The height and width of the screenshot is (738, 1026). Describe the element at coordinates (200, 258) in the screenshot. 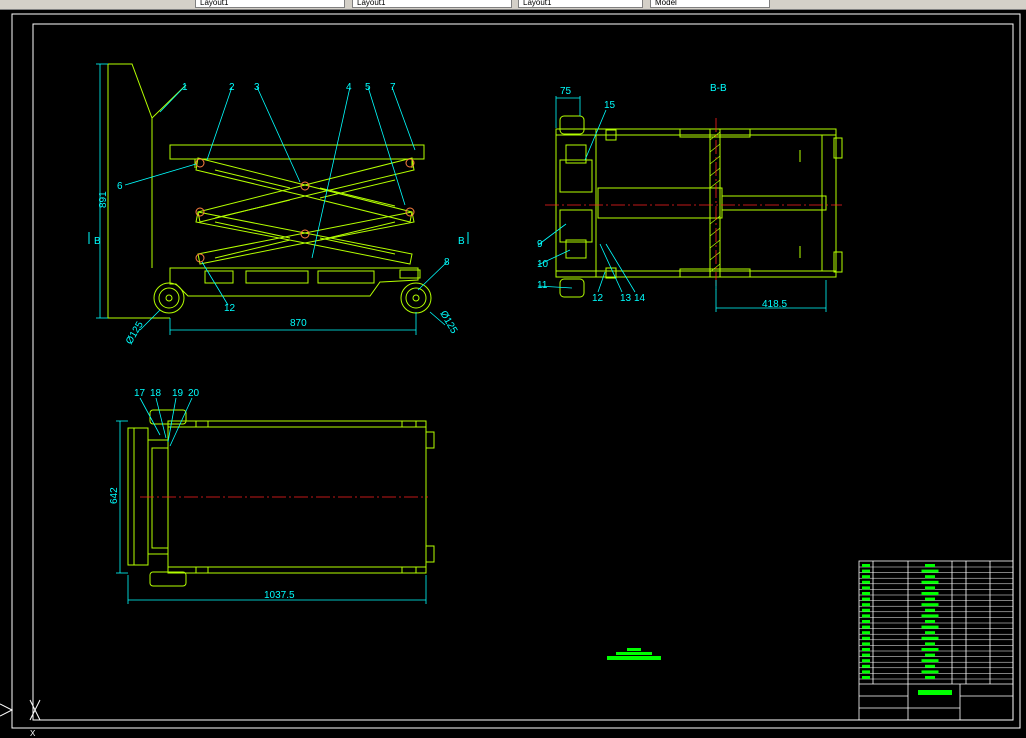

I see `pivot-pin` at that location.